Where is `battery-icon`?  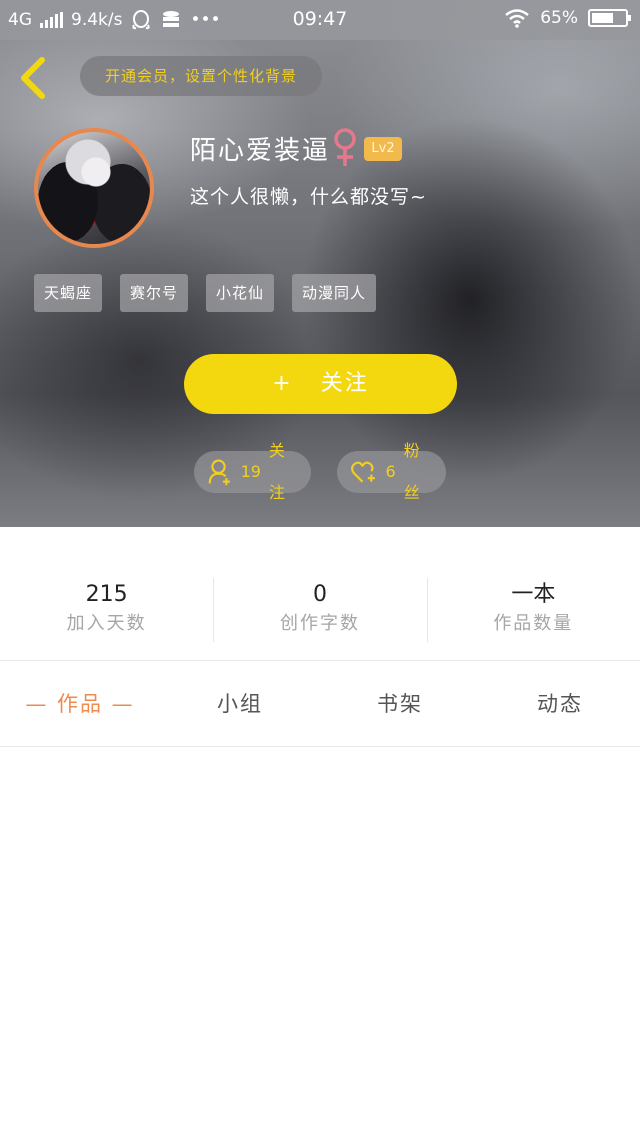
battery-icon is located at coordinates (609, 18).